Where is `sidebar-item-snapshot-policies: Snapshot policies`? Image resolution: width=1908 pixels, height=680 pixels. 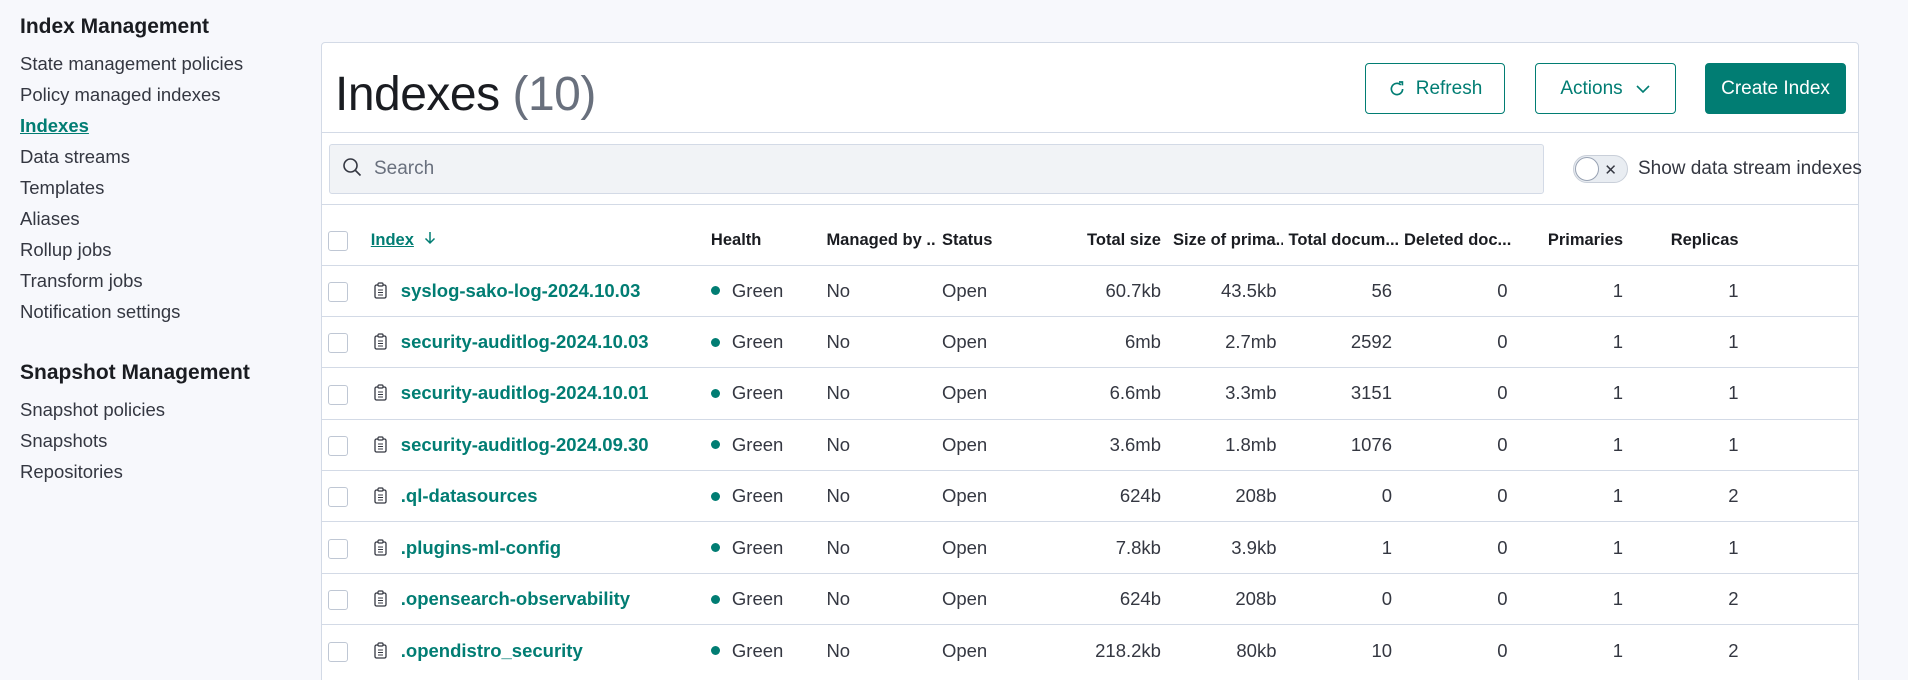
sidebar-item-snapshot-policies: Snapshot policies is located at coordinates (170, 409).